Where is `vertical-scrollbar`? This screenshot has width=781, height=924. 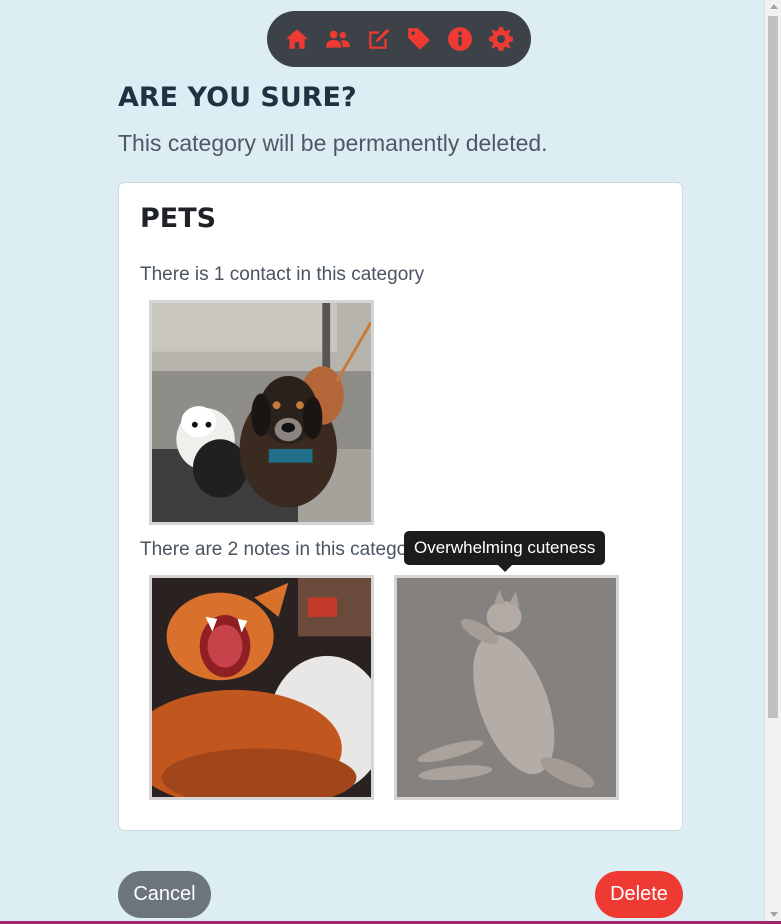 vertical-scrollbar is located at coordinates (772, 460).